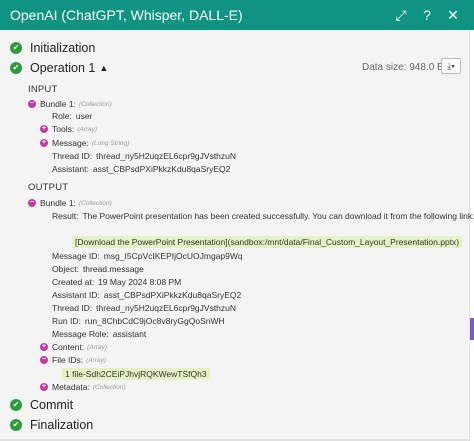 The image size is (474, 441). I want to click on caret-up-icon: ▲, so click(103, 68).